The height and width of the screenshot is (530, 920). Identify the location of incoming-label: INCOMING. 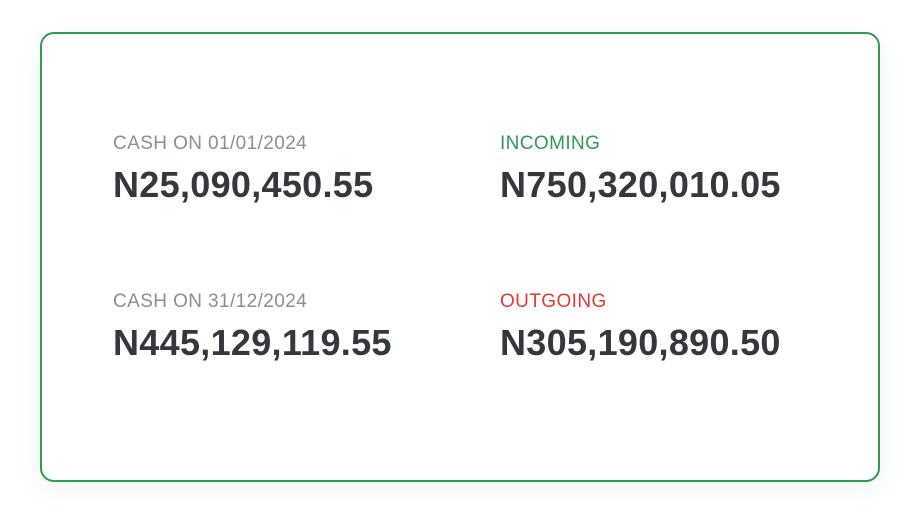
(550, 143).